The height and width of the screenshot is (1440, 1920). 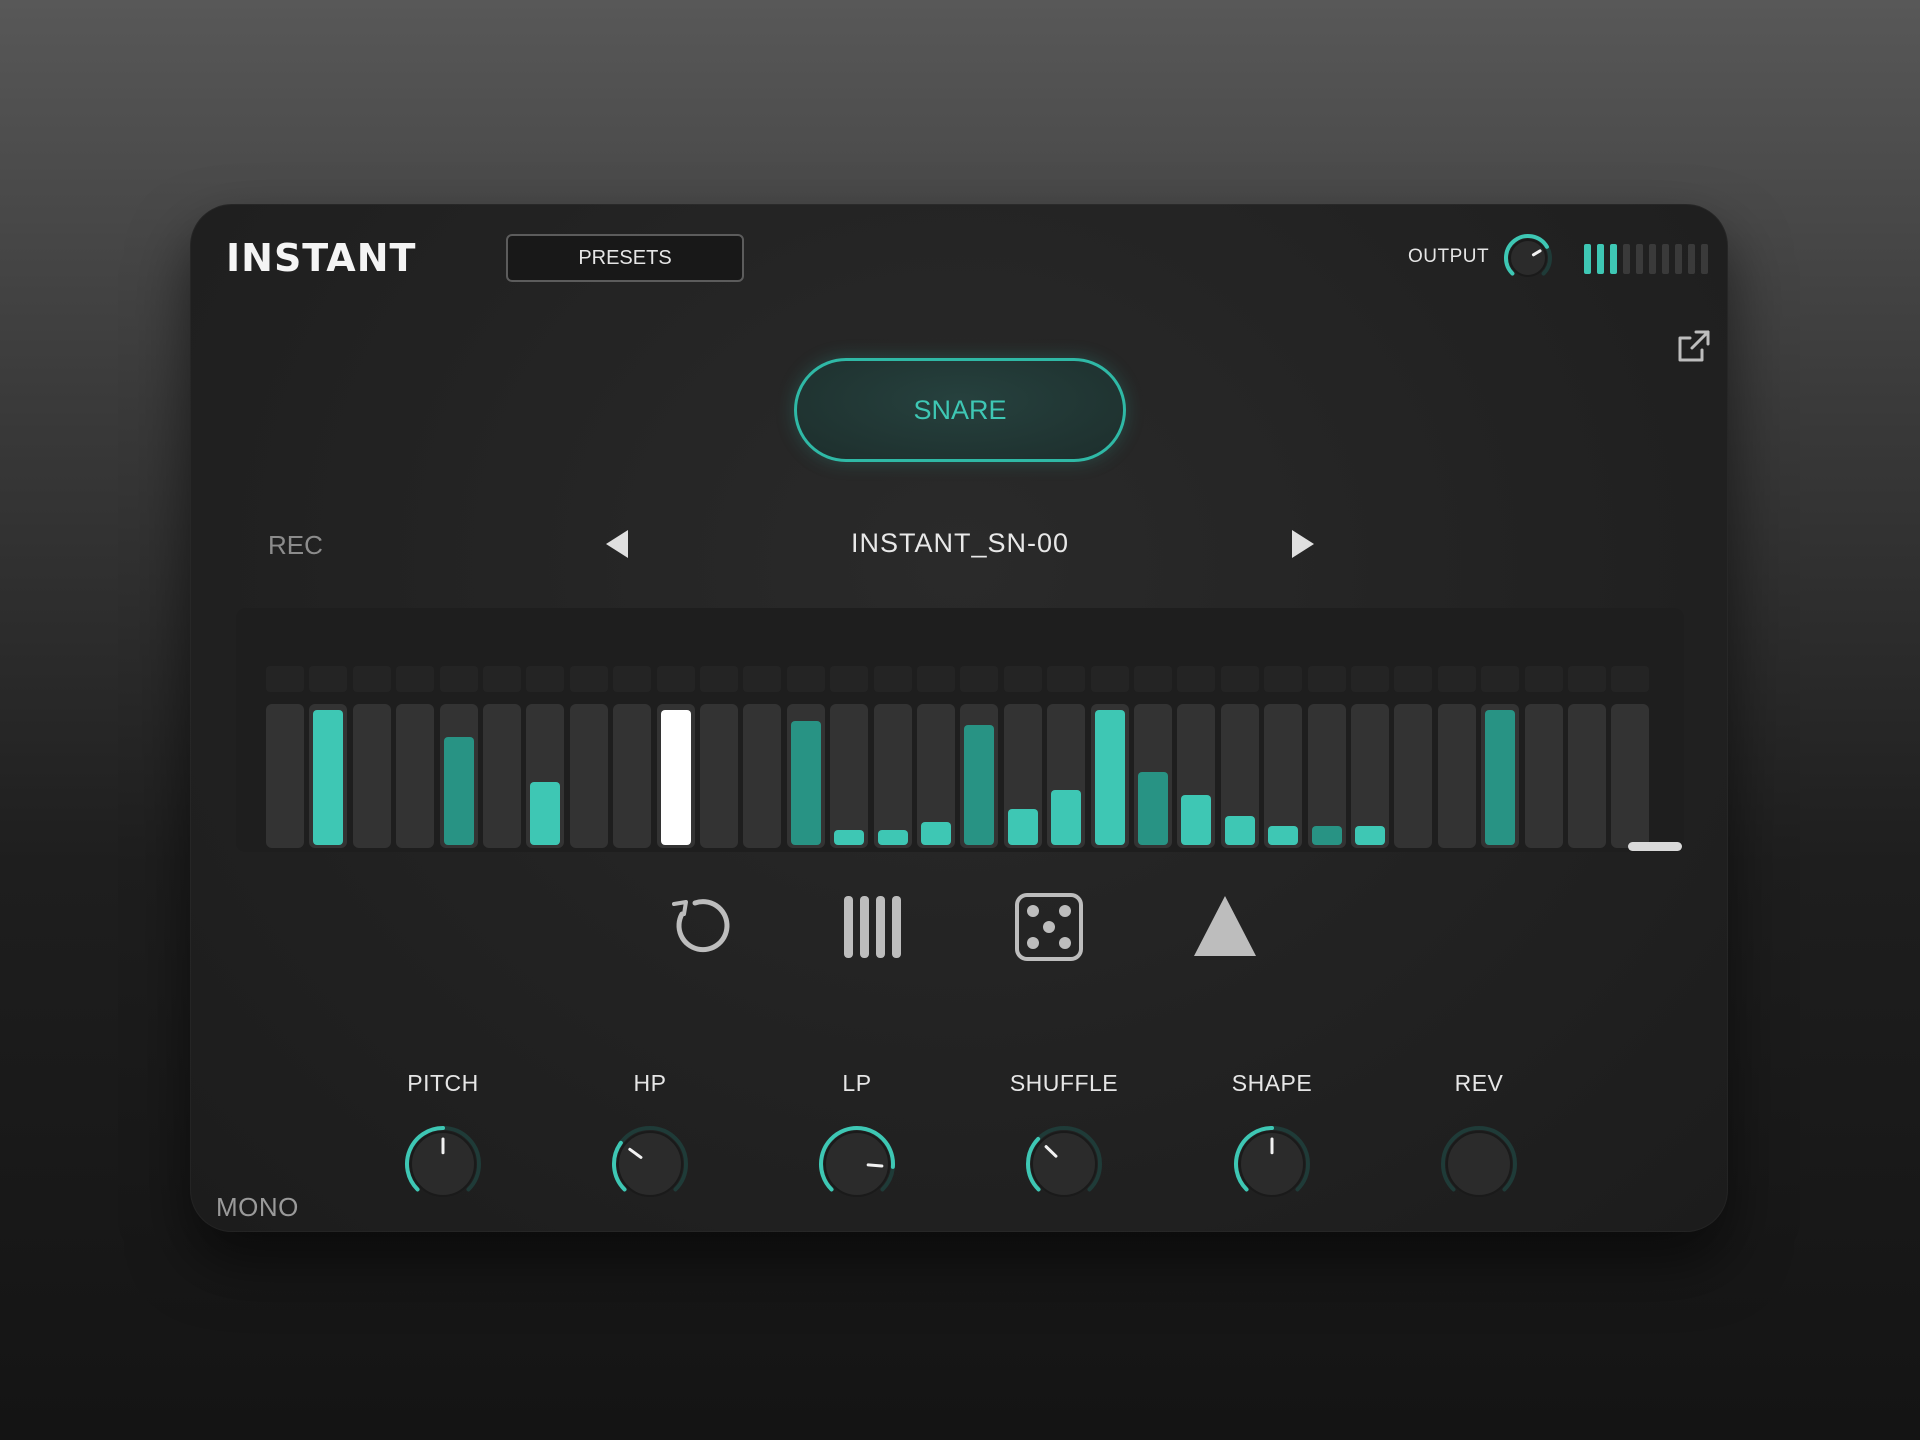 I want to click on reset-icon, so click(x=695, y=927).